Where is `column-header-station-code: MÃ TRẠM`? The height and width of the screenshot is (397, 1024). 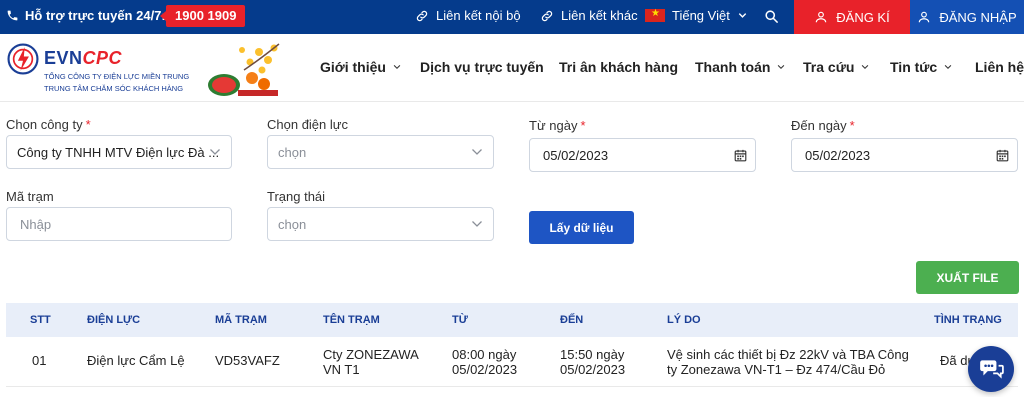 column-header-station-code: MÃ TRẠM is located at coordinates (241, 320).